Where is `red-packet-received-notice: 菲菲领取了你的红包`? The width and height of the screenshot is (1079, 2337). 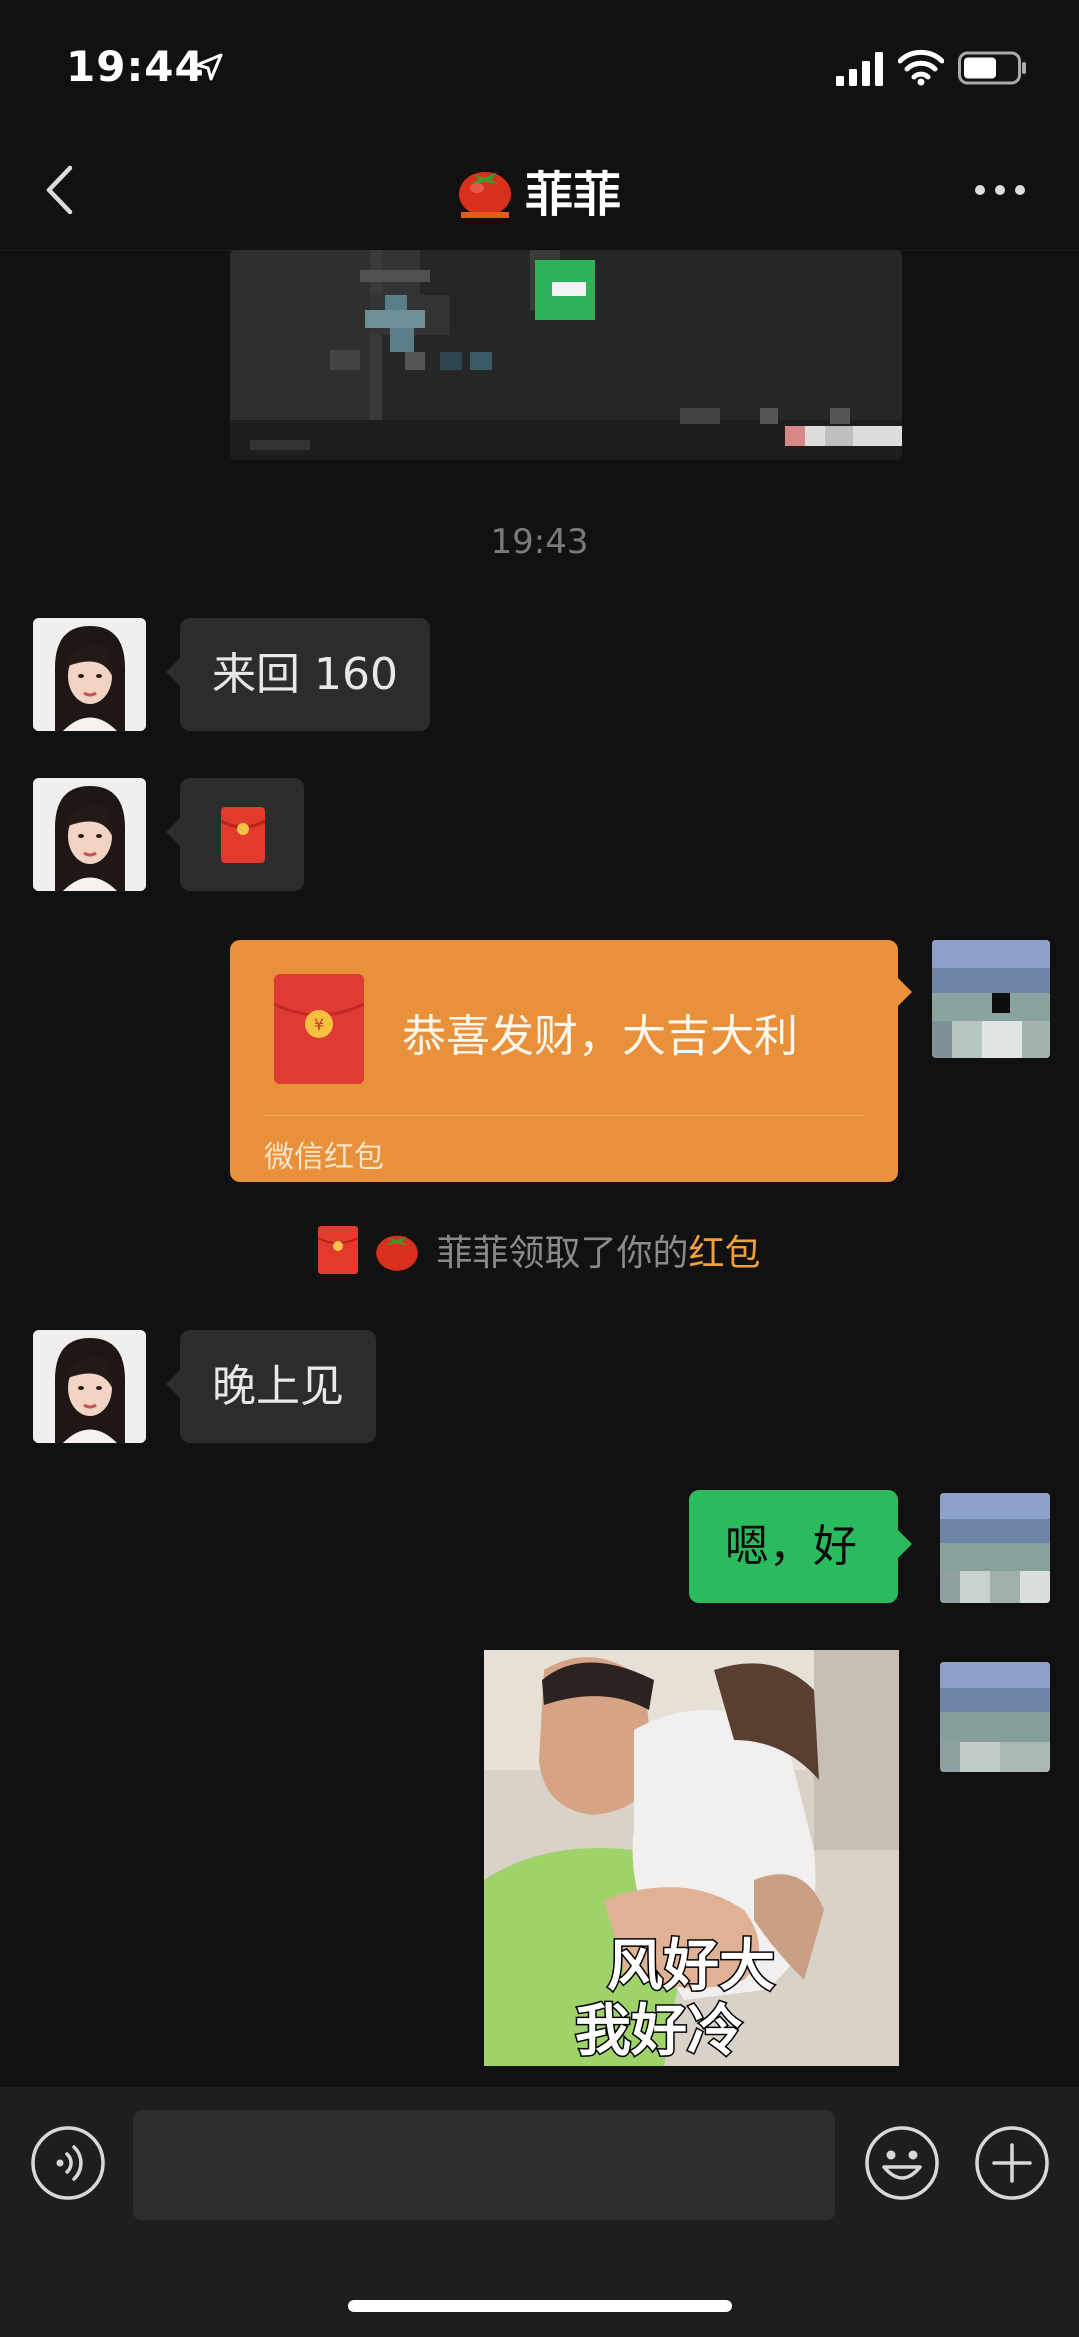 red-packet-received-notice: 菲菲领取了你的红包 is located at coordinates (539, 1250).